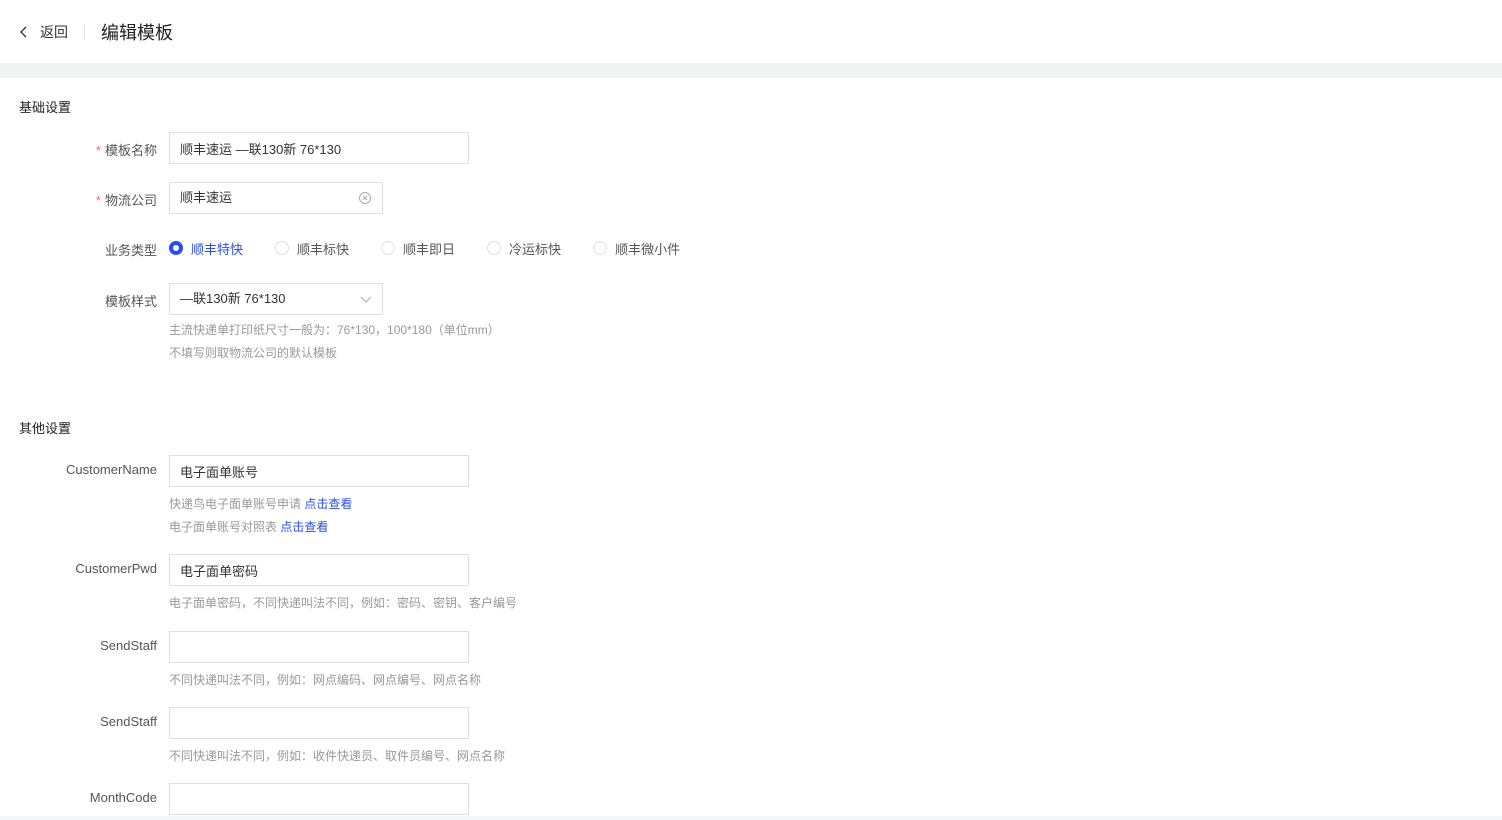  Describe the element at coordinates (261, 504) in the screenshot. I see `customer-name-hint: 快递鸟电子面单账号申请 点击查看` at that location.